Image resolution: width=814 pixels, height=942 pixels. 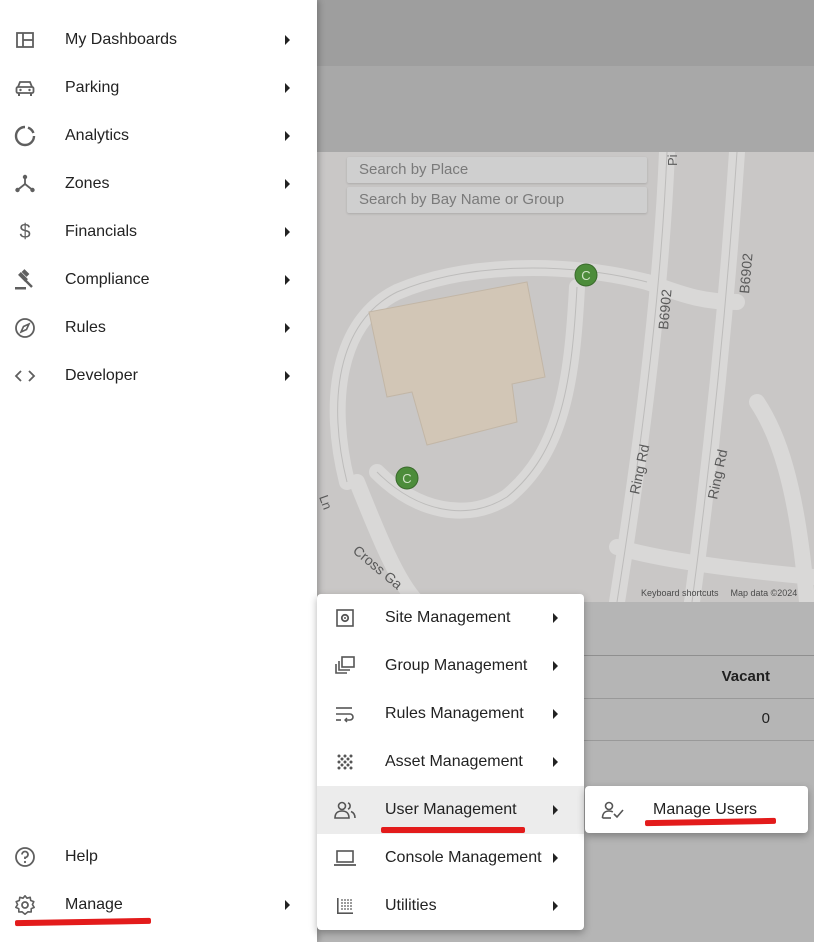 What do you see at coordinates (345, 666) in the screenshot?
I see `library-icon` at bounding box center [345, 666].